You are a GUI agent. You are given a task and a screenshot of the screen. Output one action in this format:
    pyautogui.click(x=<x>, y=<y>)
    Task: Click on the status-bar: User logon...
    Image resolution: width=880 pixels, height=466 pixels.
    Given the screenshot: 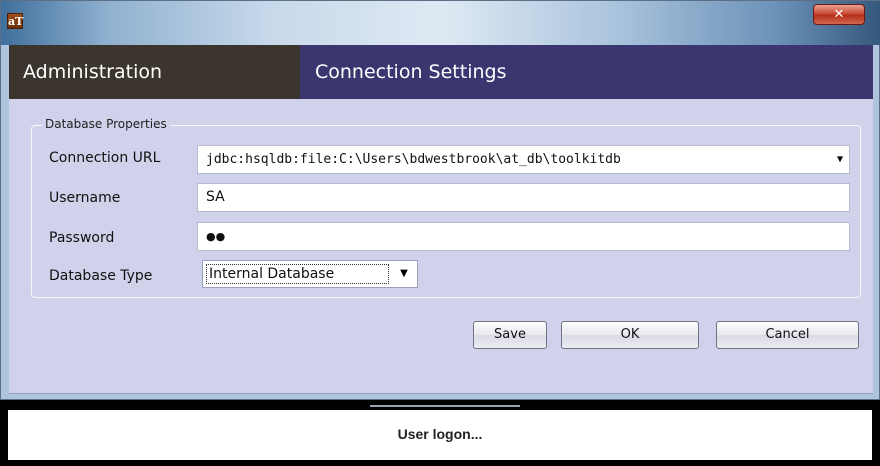 What is the action you would take?
    pyautogui.click(x=440, y=433)
    